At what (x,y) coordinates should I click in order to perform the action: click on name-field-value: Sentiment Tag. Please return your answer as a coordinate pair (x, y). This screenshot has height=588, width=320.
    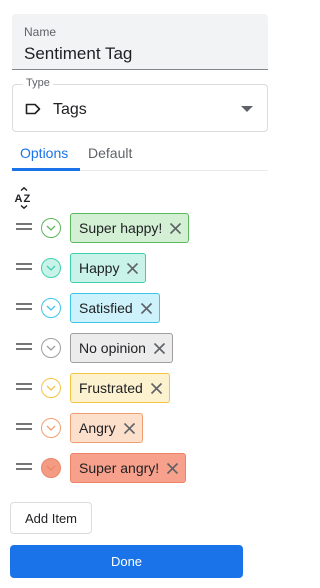
    Looking at the image, I should click on (78, 54).